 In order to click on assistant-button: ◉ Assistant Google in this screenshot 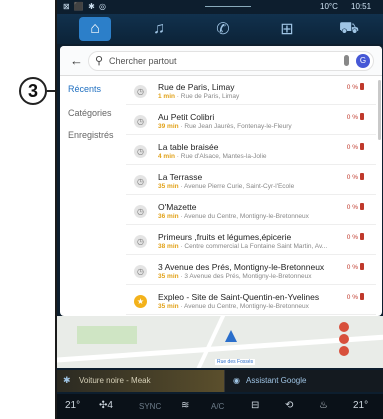, I will do `click(272, 380)`.